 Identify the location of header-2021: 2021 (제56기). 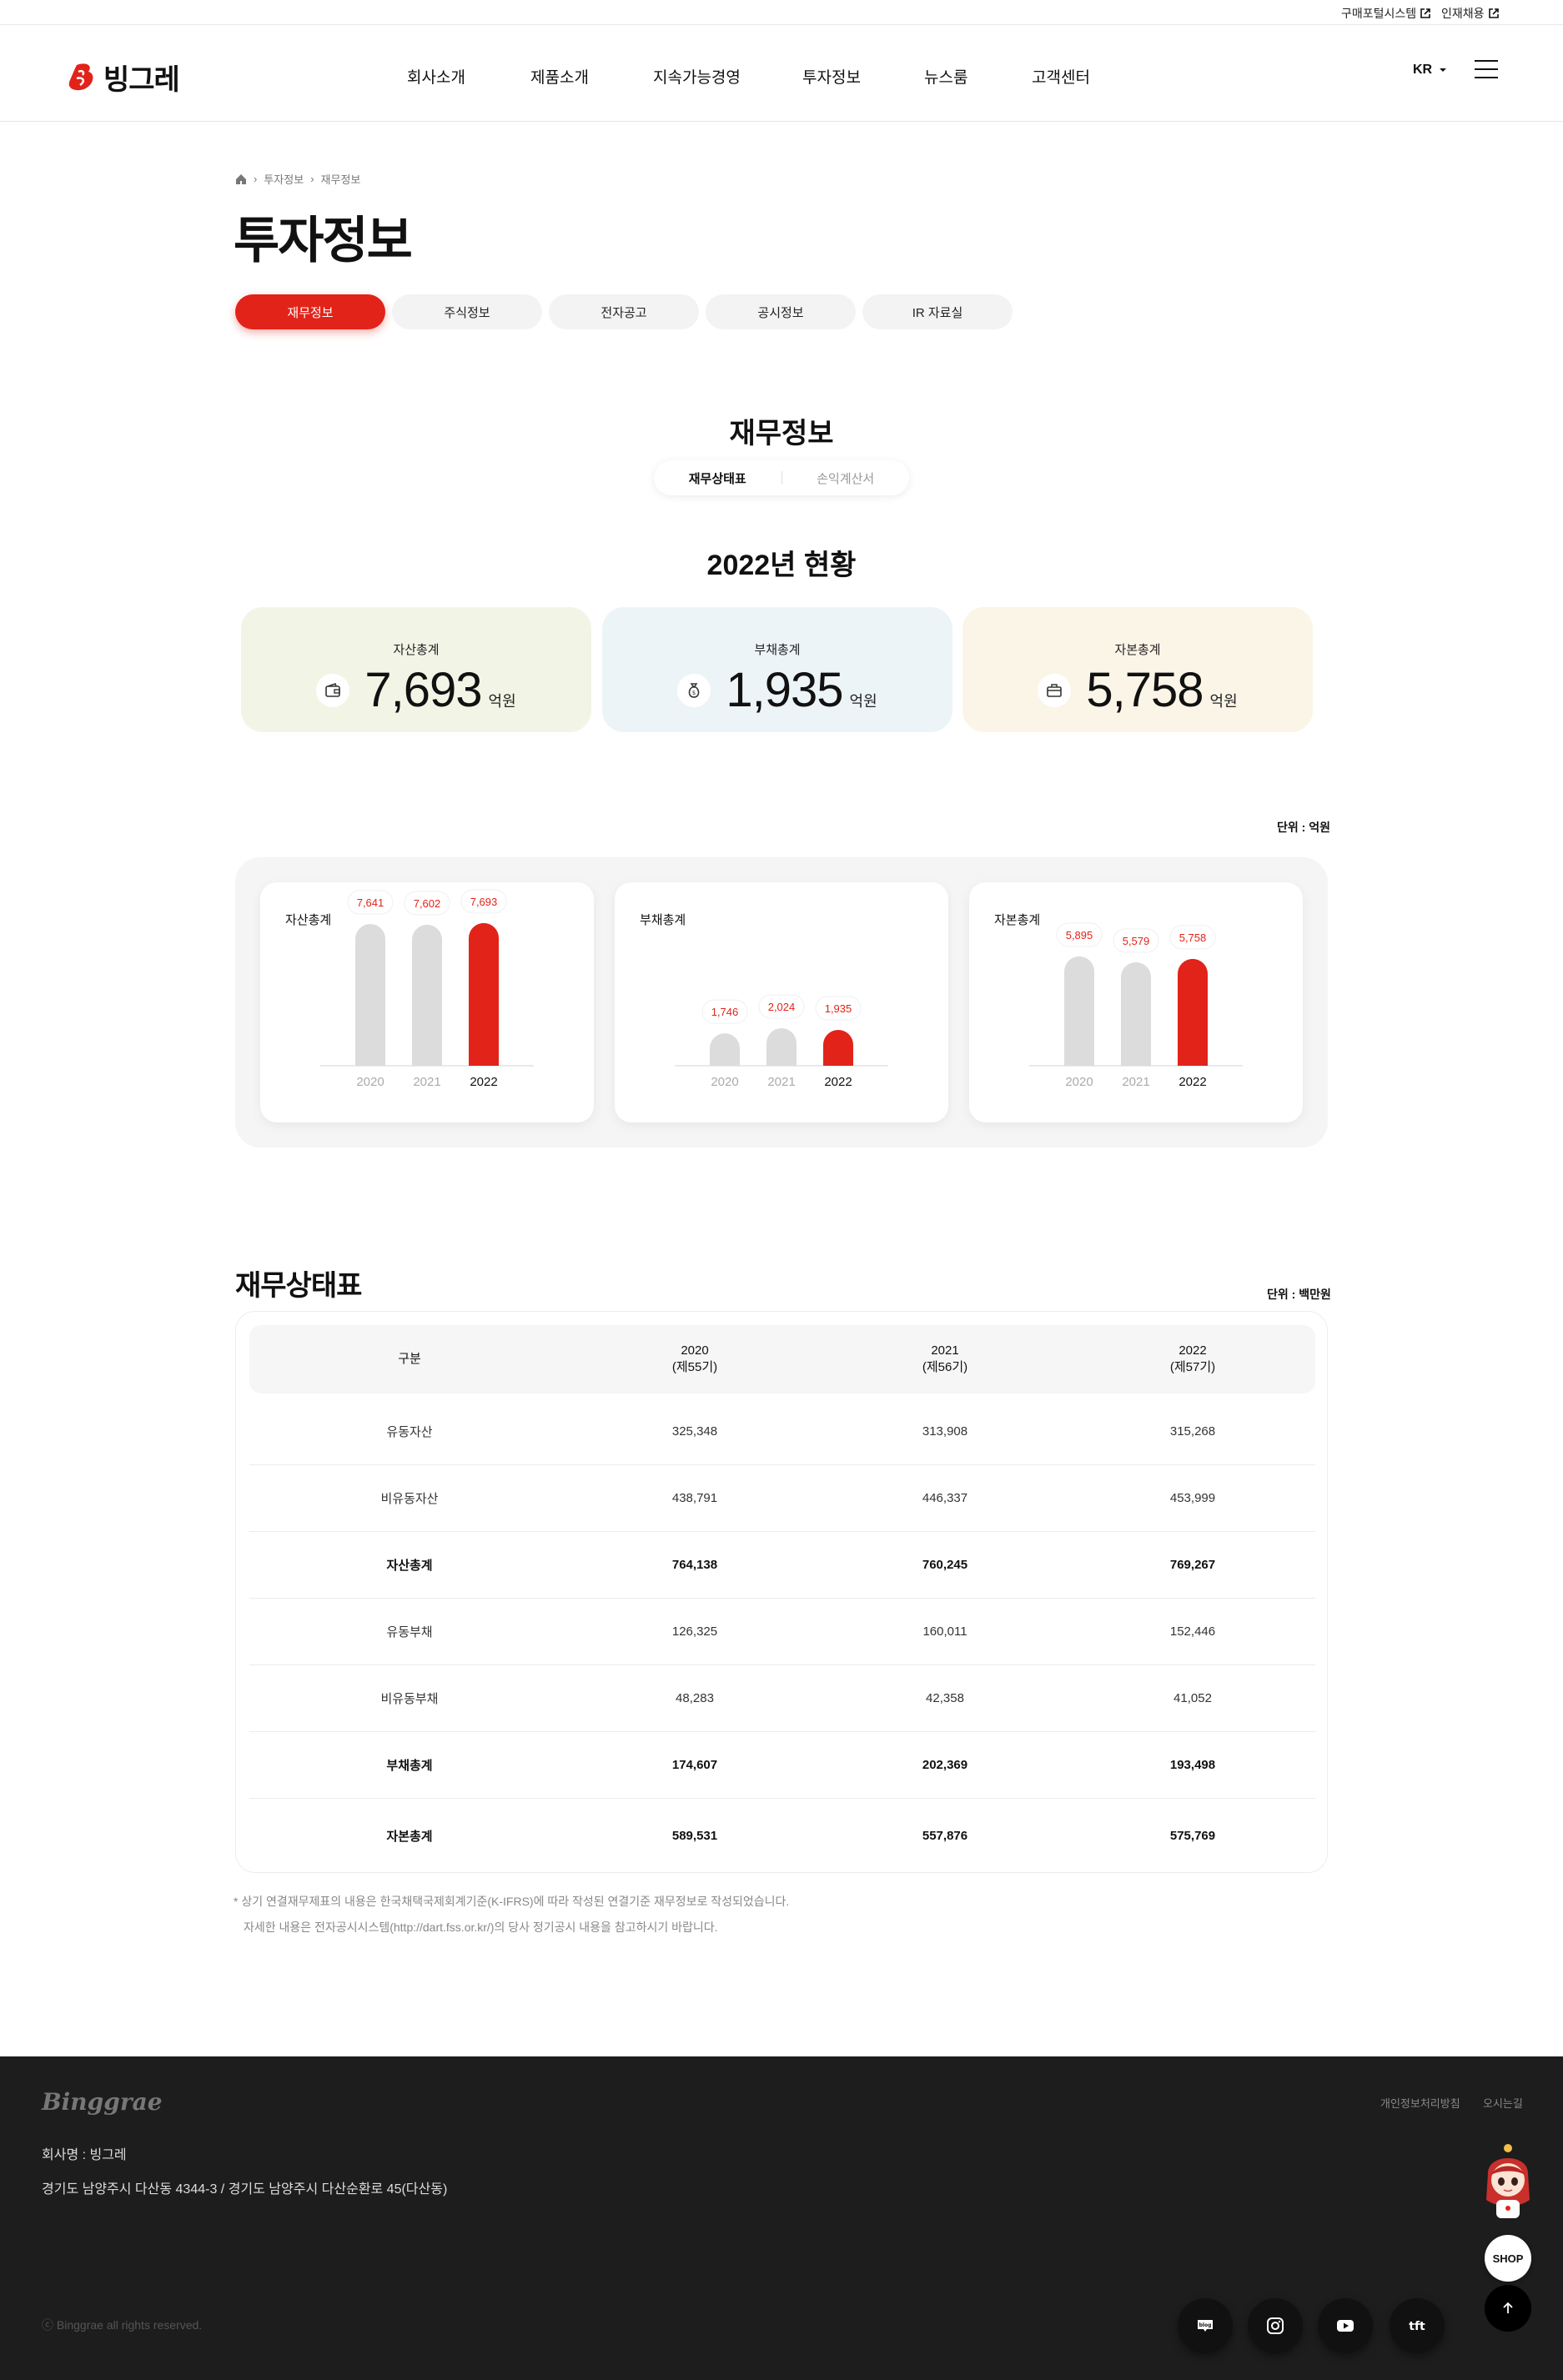
(945, 1358).